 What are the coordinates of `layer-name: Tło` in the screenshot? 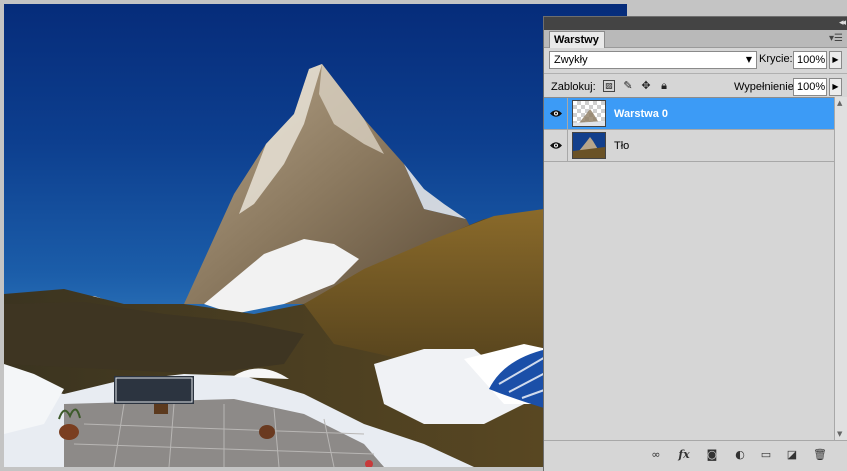 It's located at (622, 146).